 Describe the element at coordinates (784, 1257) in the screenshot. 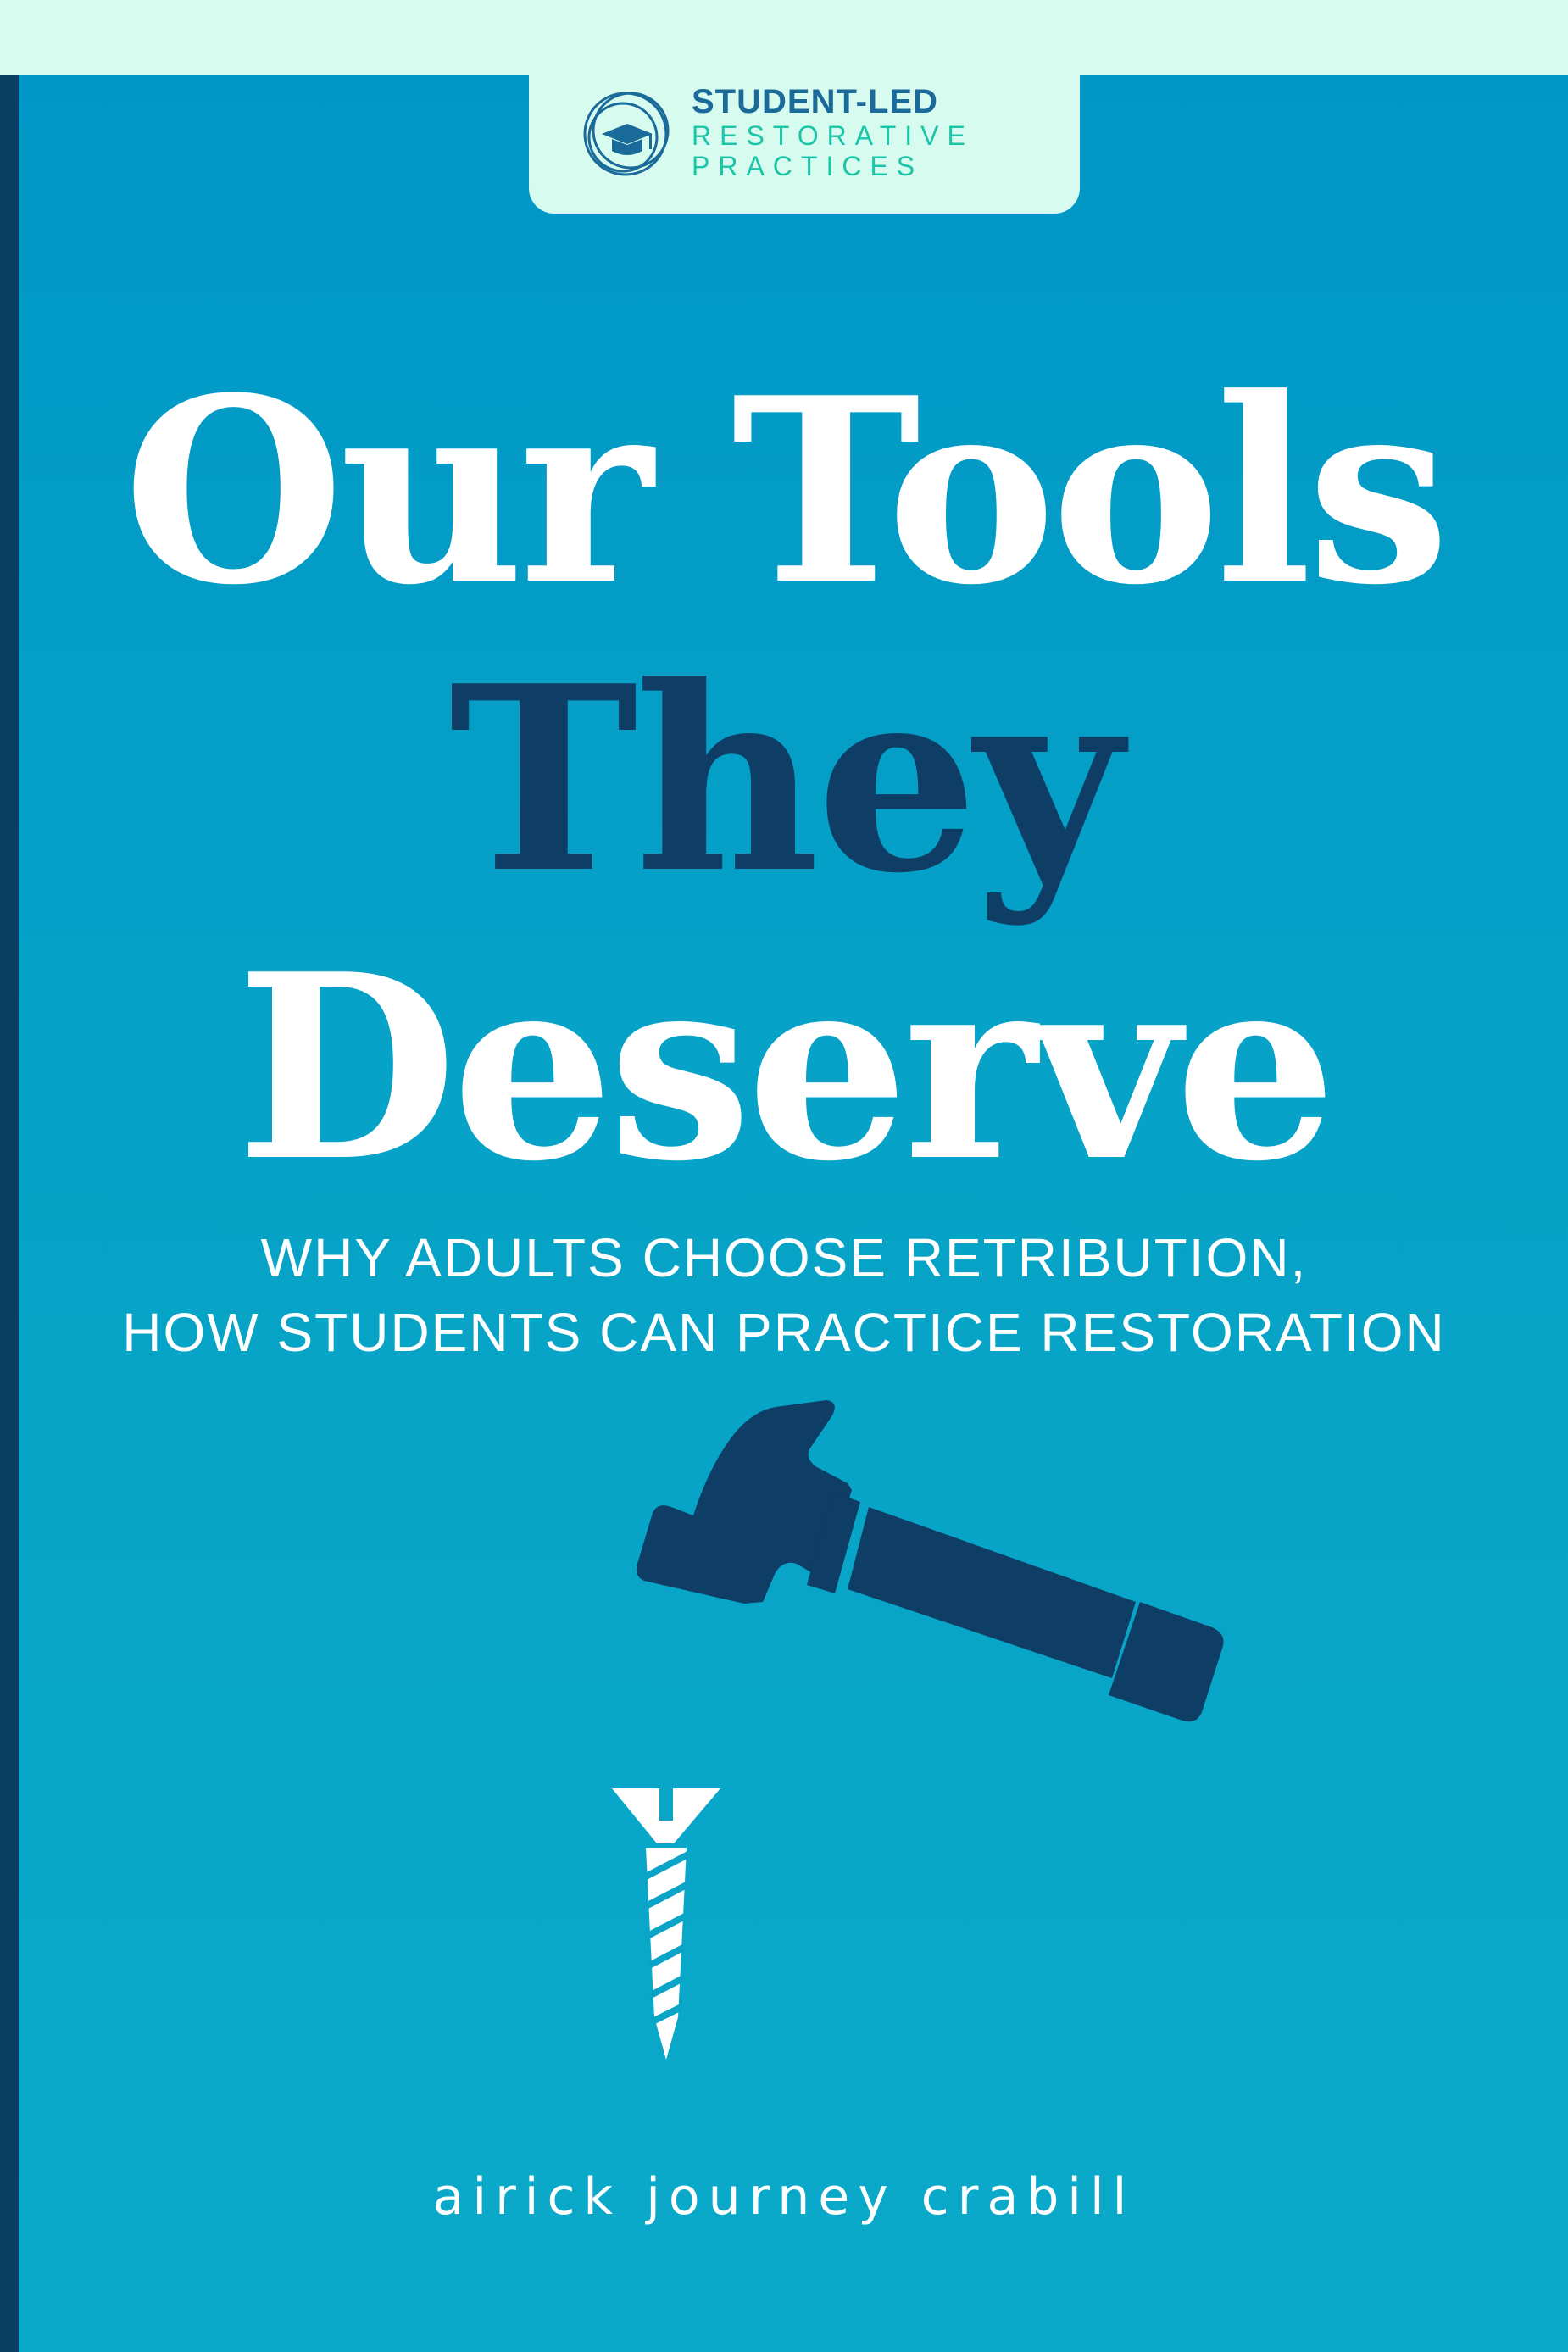

I see `subtitle-line-1: WHY ADULTS CHOOSE RETRIBUTION,` at that location.